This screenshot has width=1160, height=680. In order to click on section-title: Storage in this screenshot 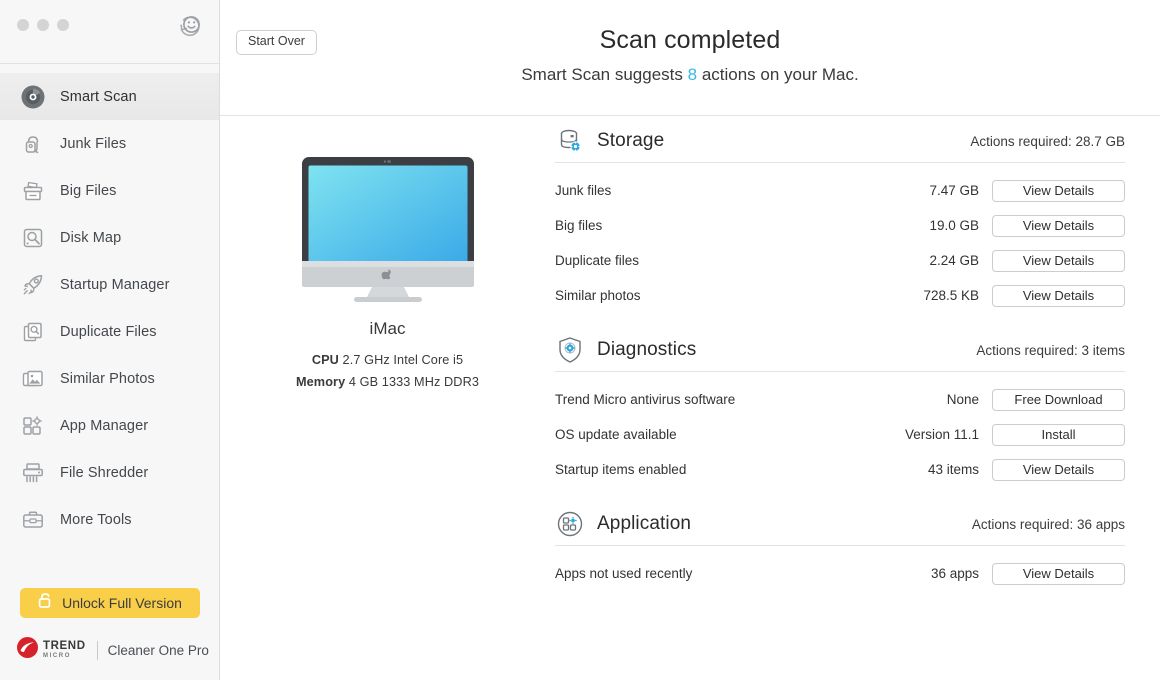, I will do `click(631, 140)`.